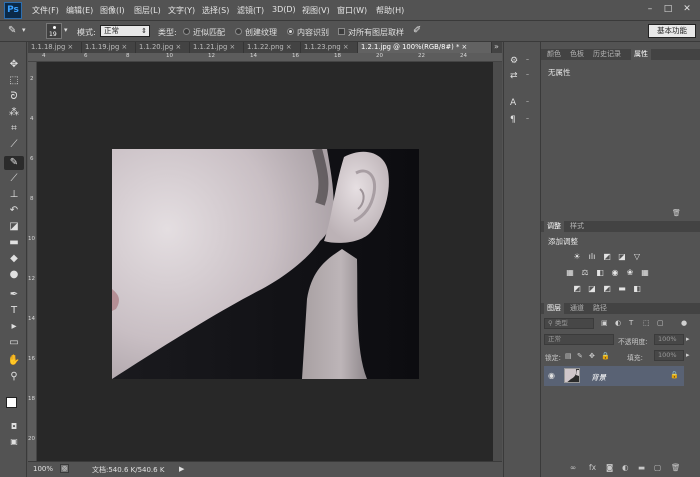  I want to click on magic-wand-tool-icon: ⁂, so click(14, 113).